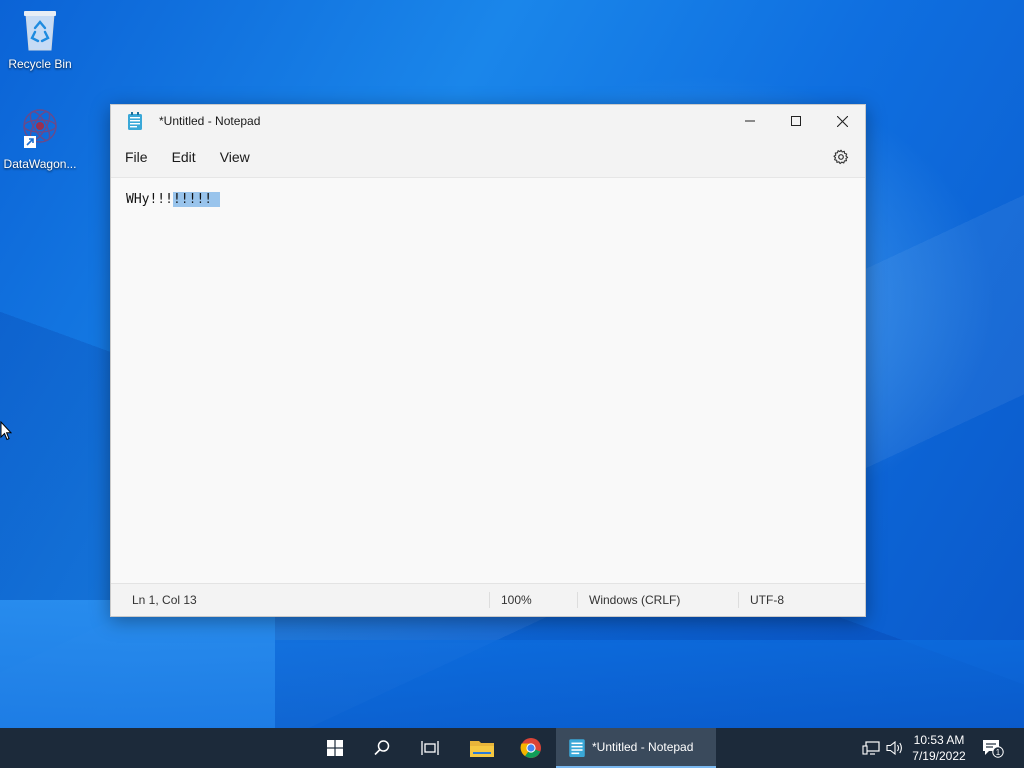  Describe the element at coordinates (643, 747) in the screenshot. I see `taskbar-app-label: *Untitled - Notepad` at that location.